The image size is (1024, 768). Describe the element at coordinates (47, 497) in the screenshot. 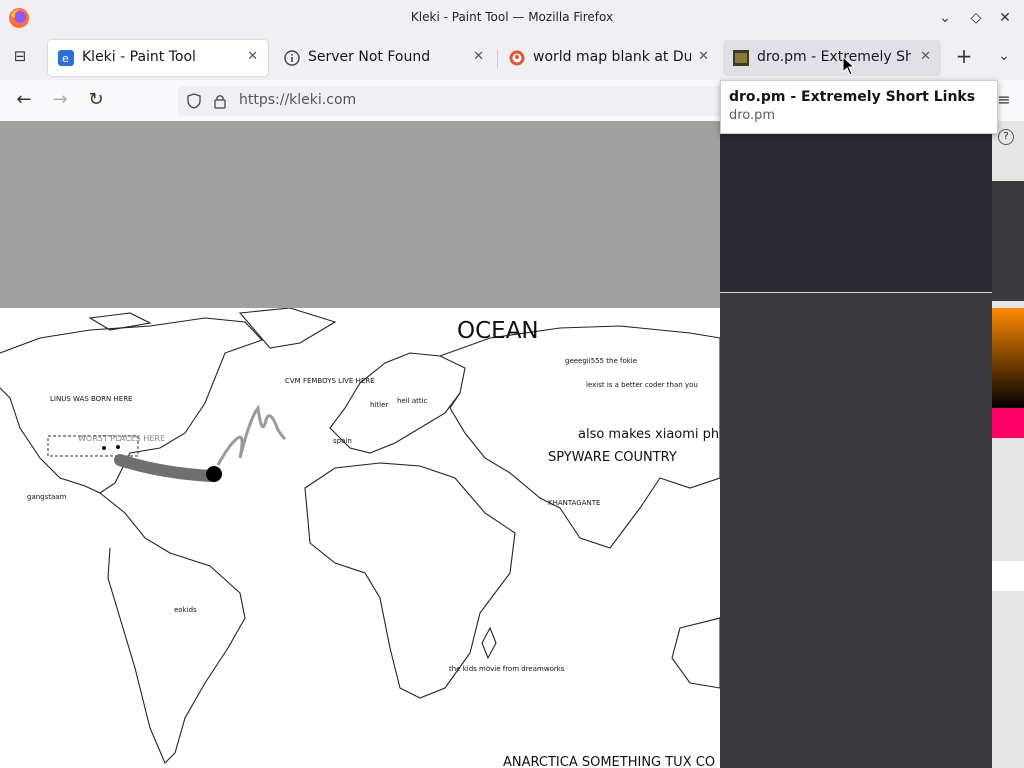

I see `map-label-gangstaam: gangstaam` at that location.